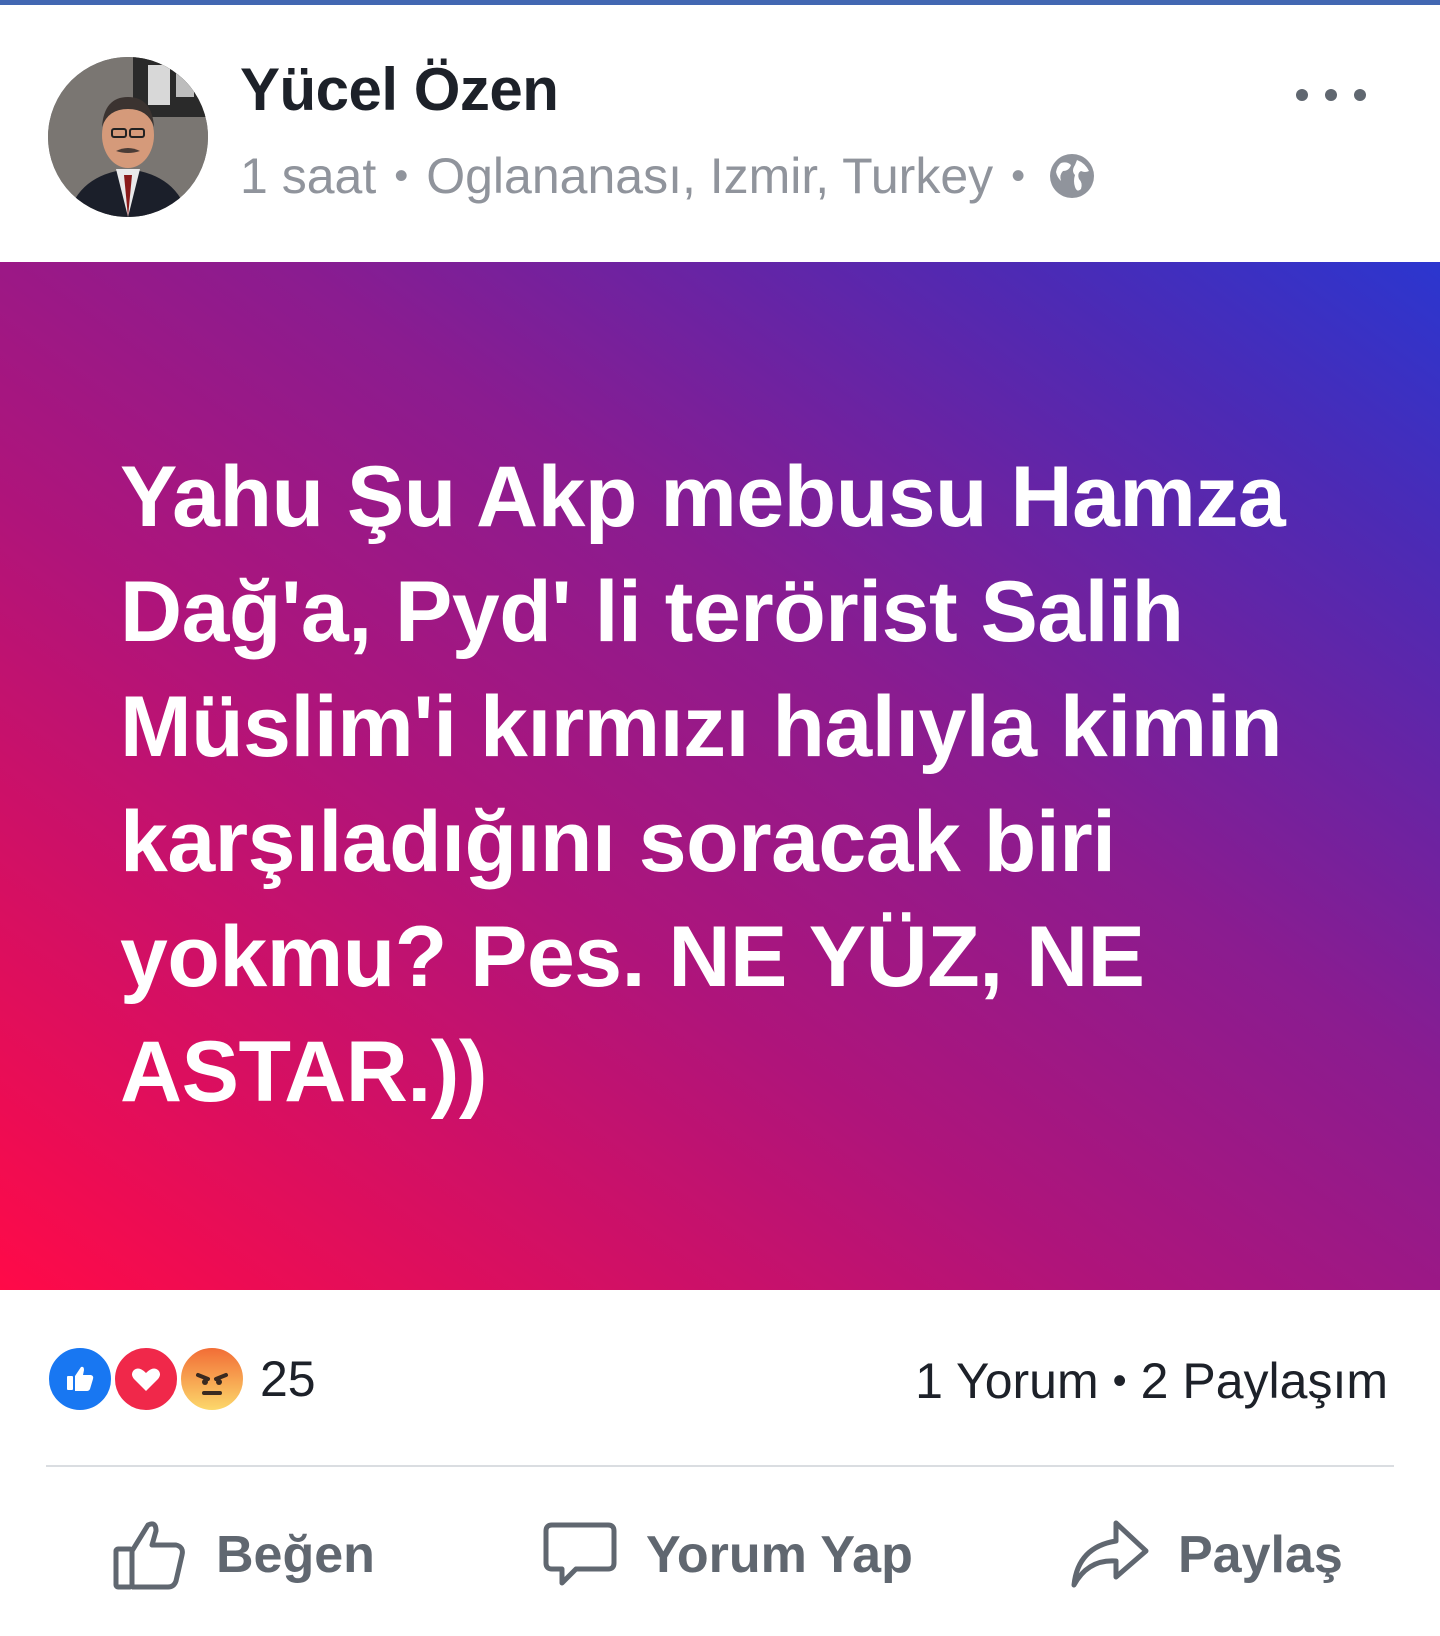 This screenshot has height=1636, width=1440. What do you see at coordinates (212, 1379) in the screenshot?
I see `angry-icon` at bounding box center [212, 1379].